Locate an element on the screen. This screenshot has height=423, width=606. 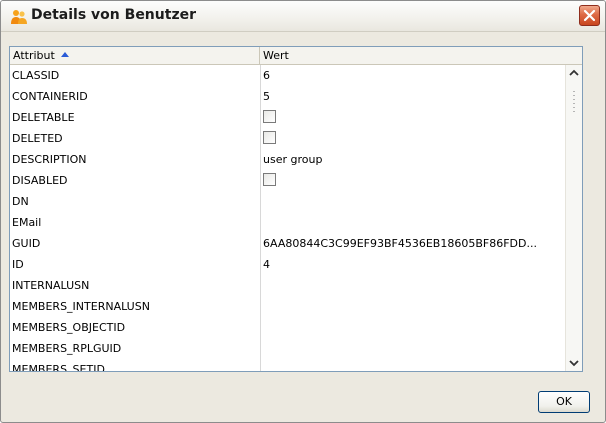
table-row: ID 4 is located at coordinates (289, 264).